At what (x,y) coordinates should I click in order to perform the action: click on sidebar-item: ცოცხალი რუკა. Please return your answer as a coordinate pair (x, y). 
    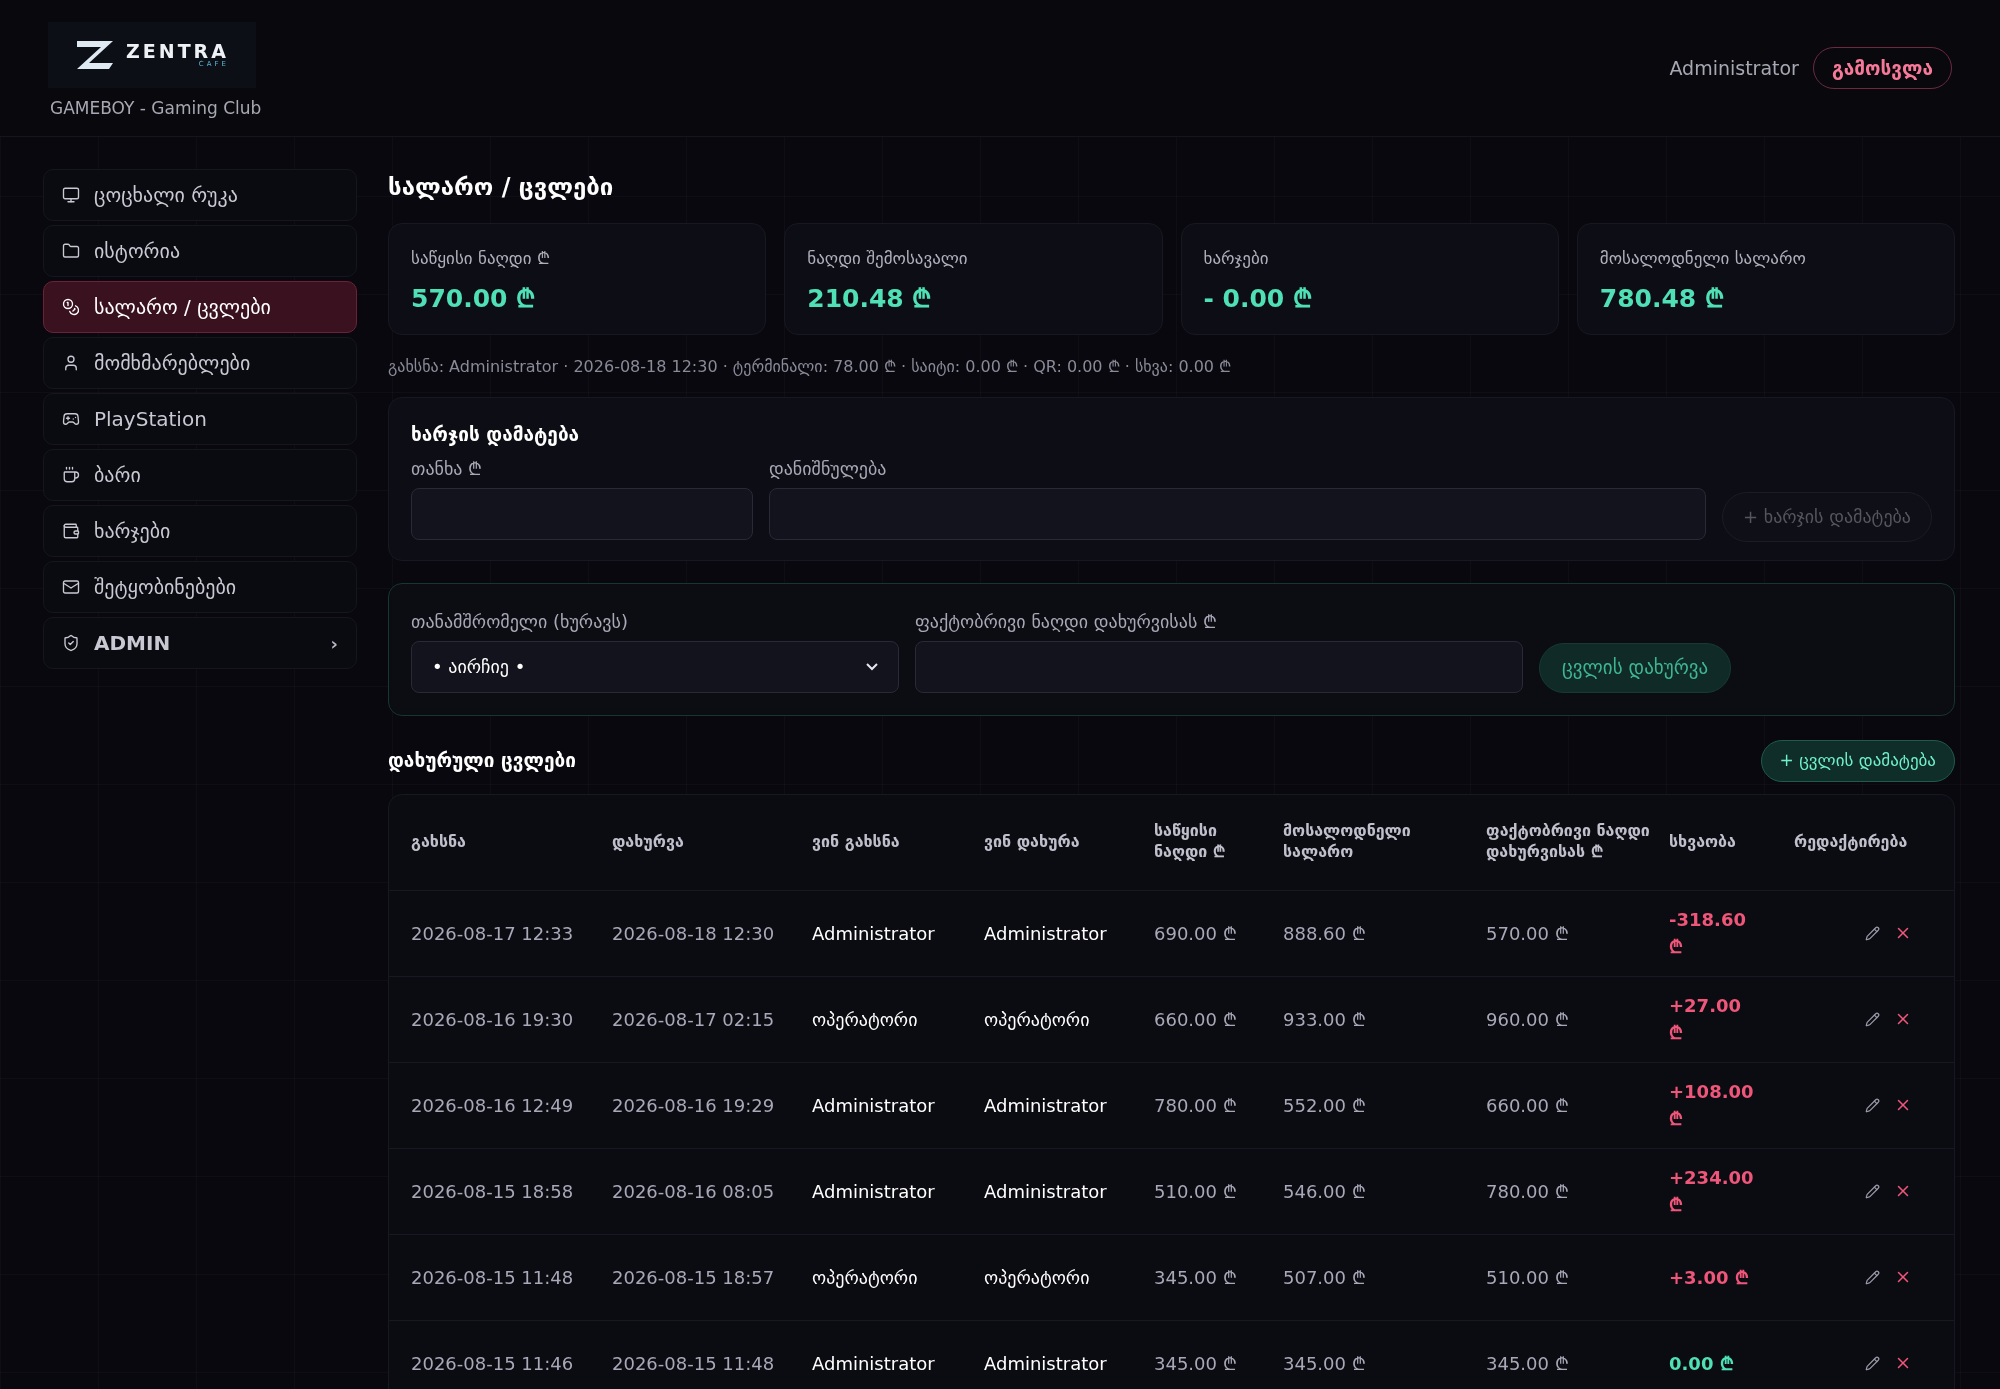
    Looking at the image, I should click on (200, 195).